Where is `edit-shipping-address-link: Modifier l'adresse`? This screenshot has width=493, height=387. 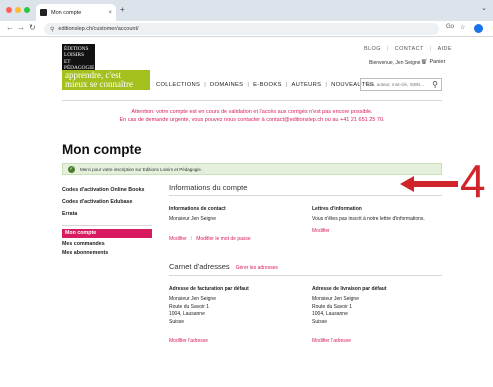
edit-shipping-address-link: Modifier l'adresse is located at coordinates (331, 341).